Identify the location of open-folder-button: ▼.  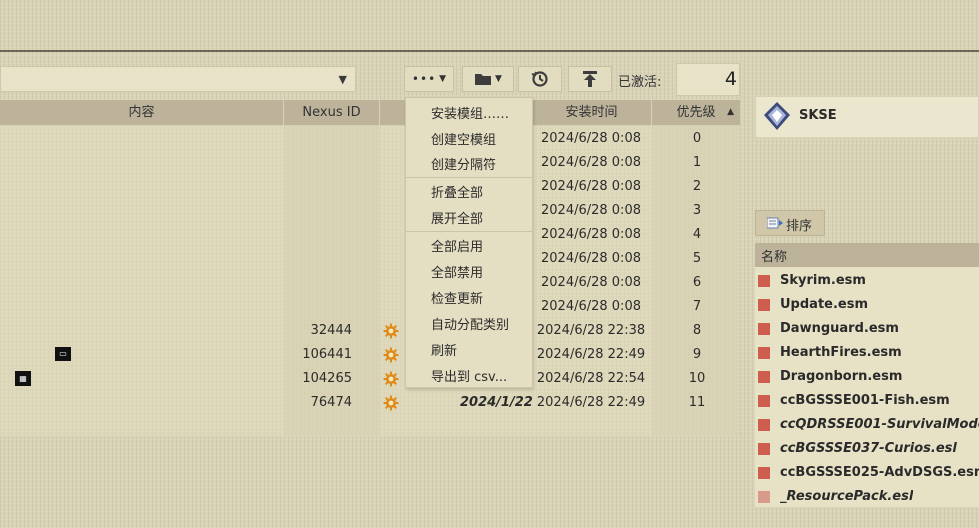
(488, 79).